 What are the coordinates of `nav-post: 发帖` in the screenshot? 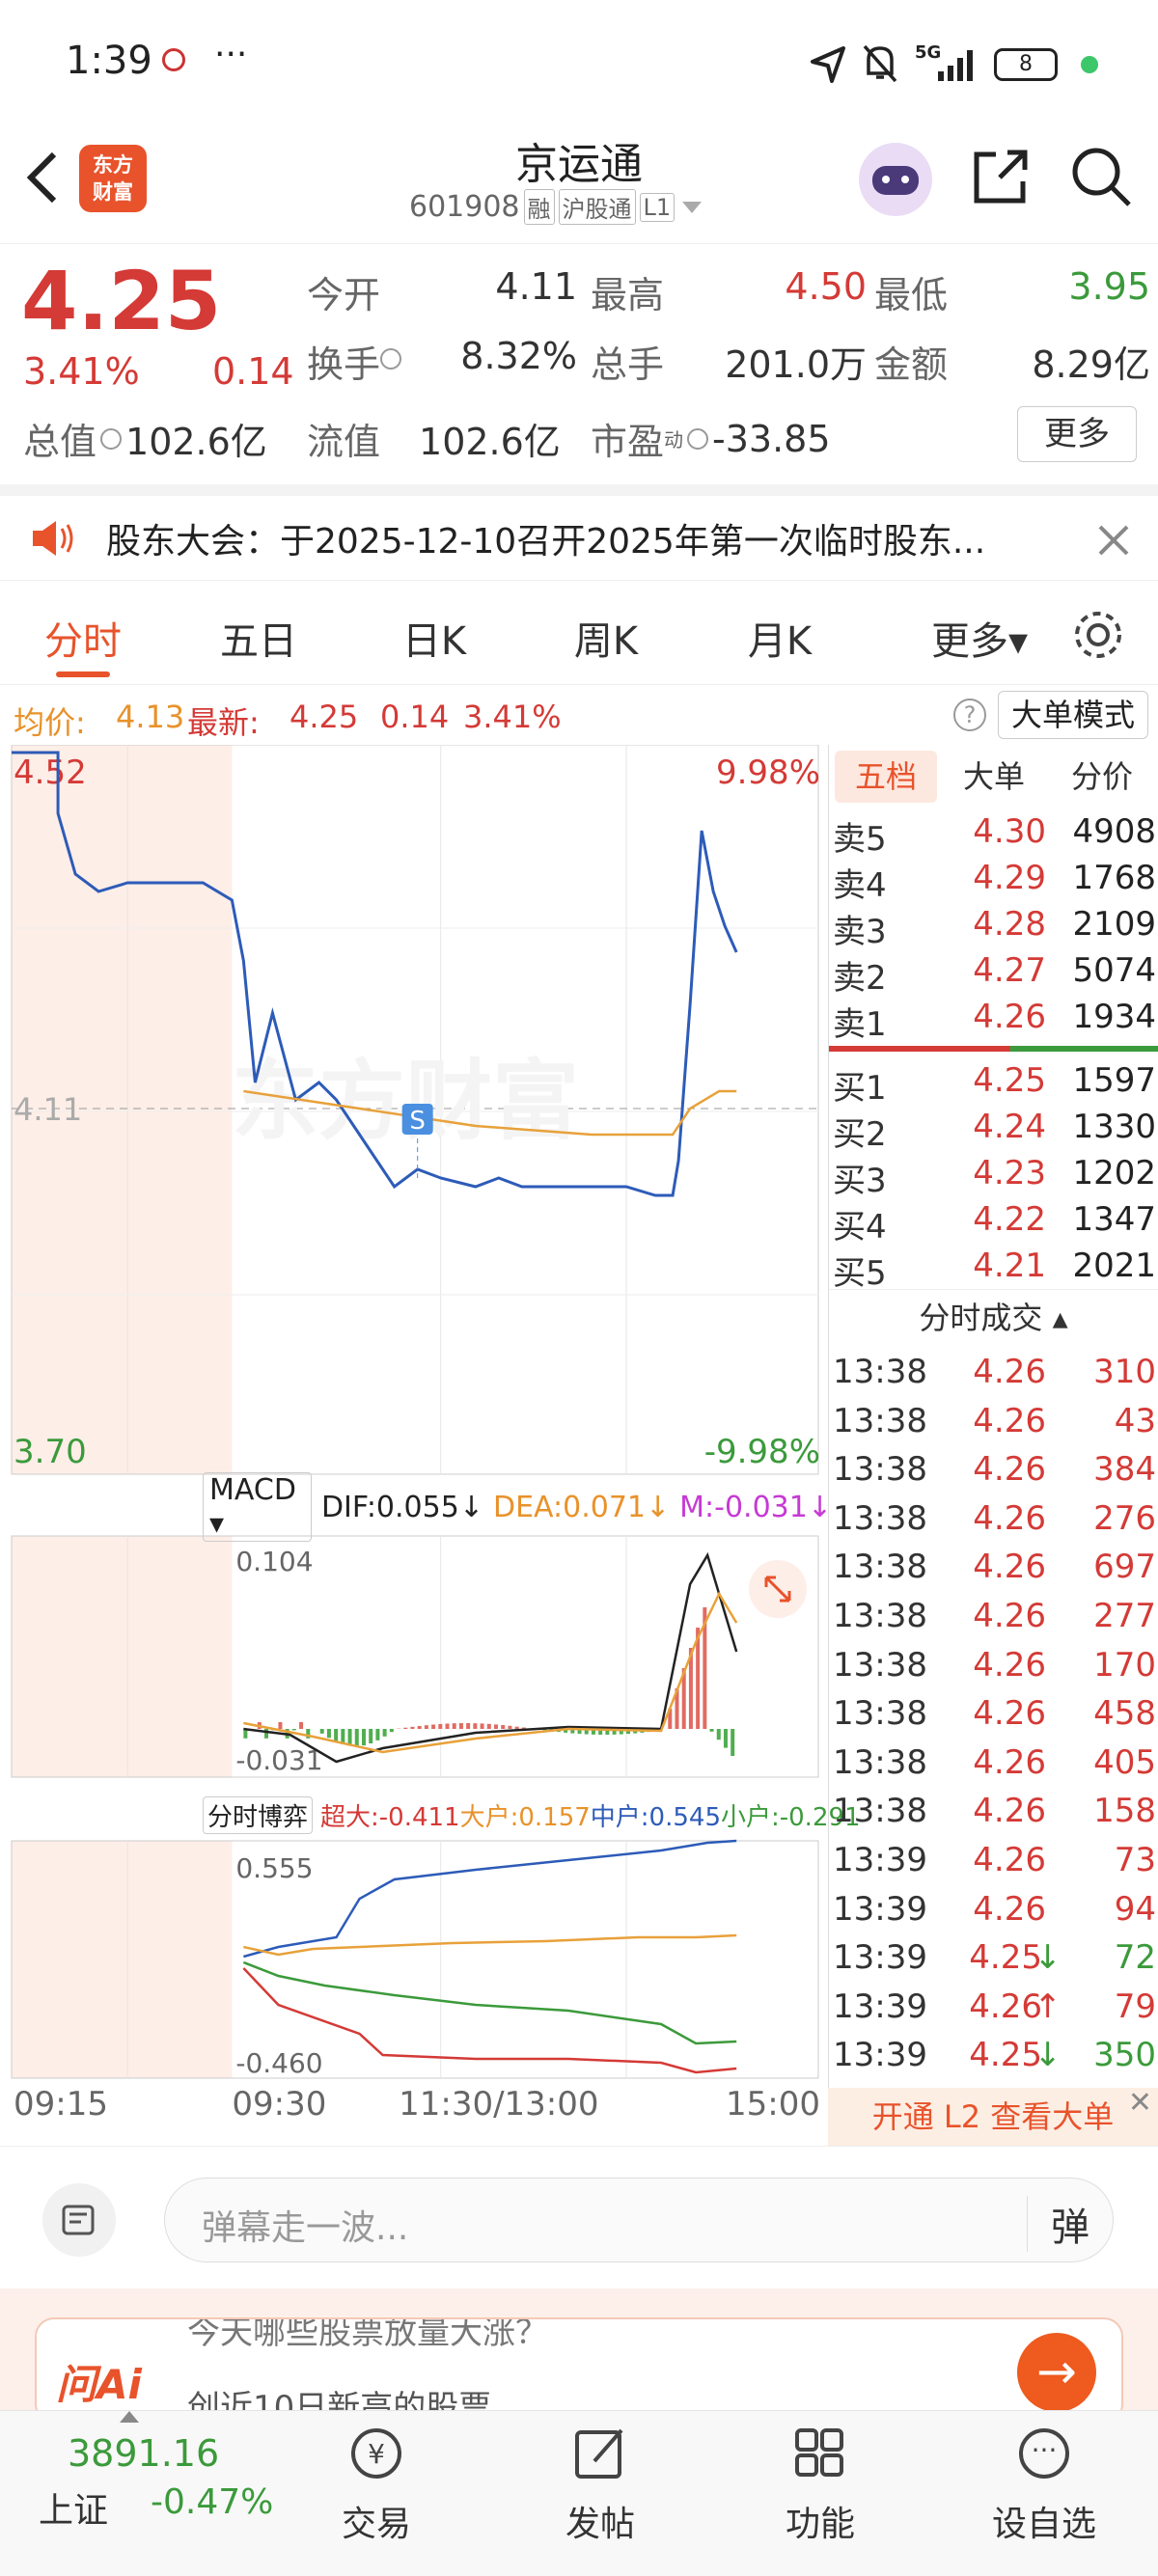 It's located at (600, 2497).